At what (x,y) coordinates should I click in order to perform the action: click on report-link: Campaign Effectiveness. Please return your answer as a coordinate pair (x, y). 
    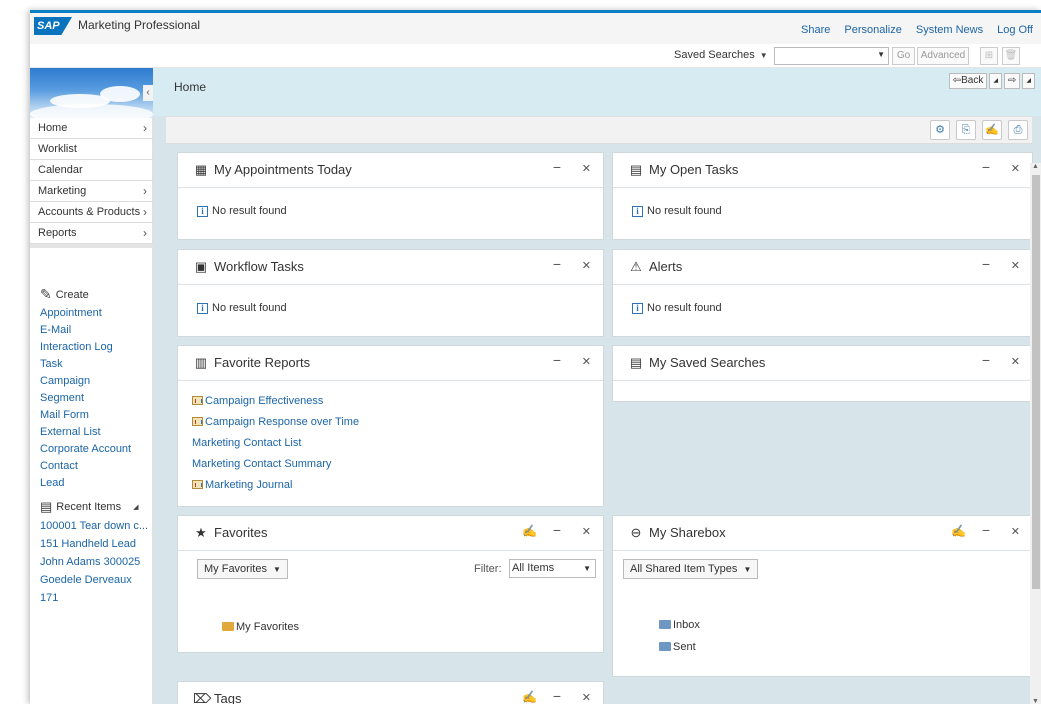
    Looking at the image, I should click on (397, 400).